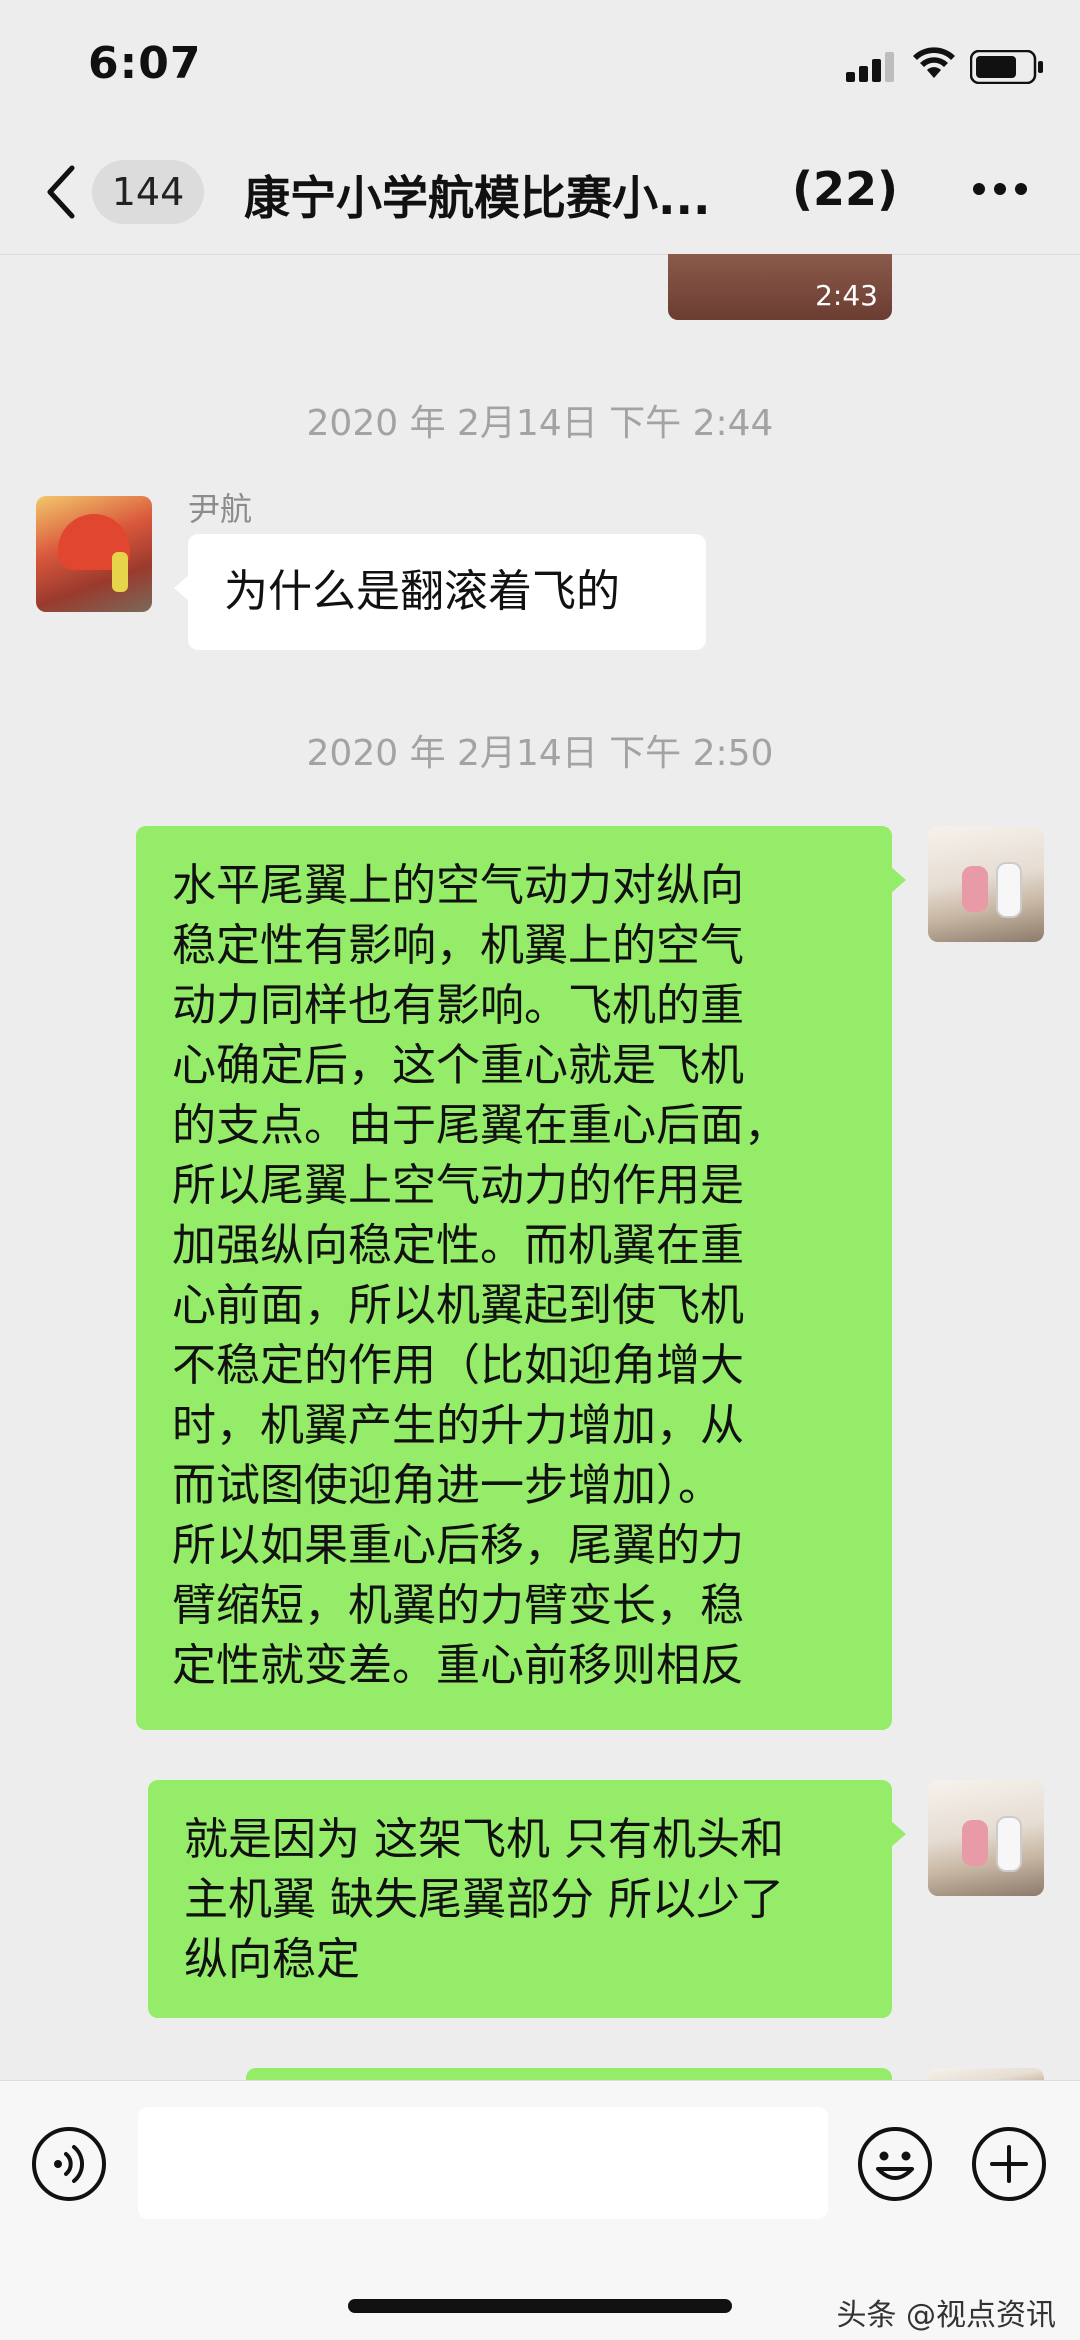 The height and width of the screenshot is (2340, 1080). What do you see at coordinates (145, 63) in the screenshot?
I see `status-time: 6:07` at bounding box center [145, 63].